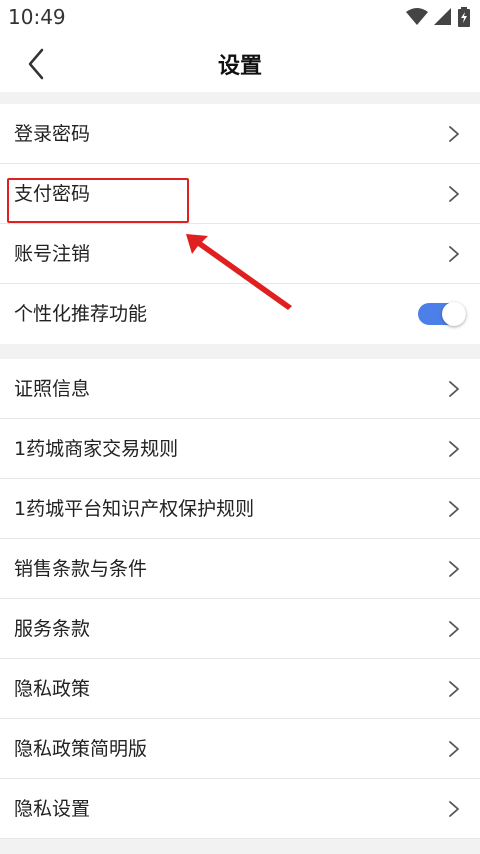 The height and width of the screenshot is (854, 480). Describe the element at coordinates (134, 509) in the screenshot. I see `settings-row-label: 1药城平台知识产权保护规则` at that location.